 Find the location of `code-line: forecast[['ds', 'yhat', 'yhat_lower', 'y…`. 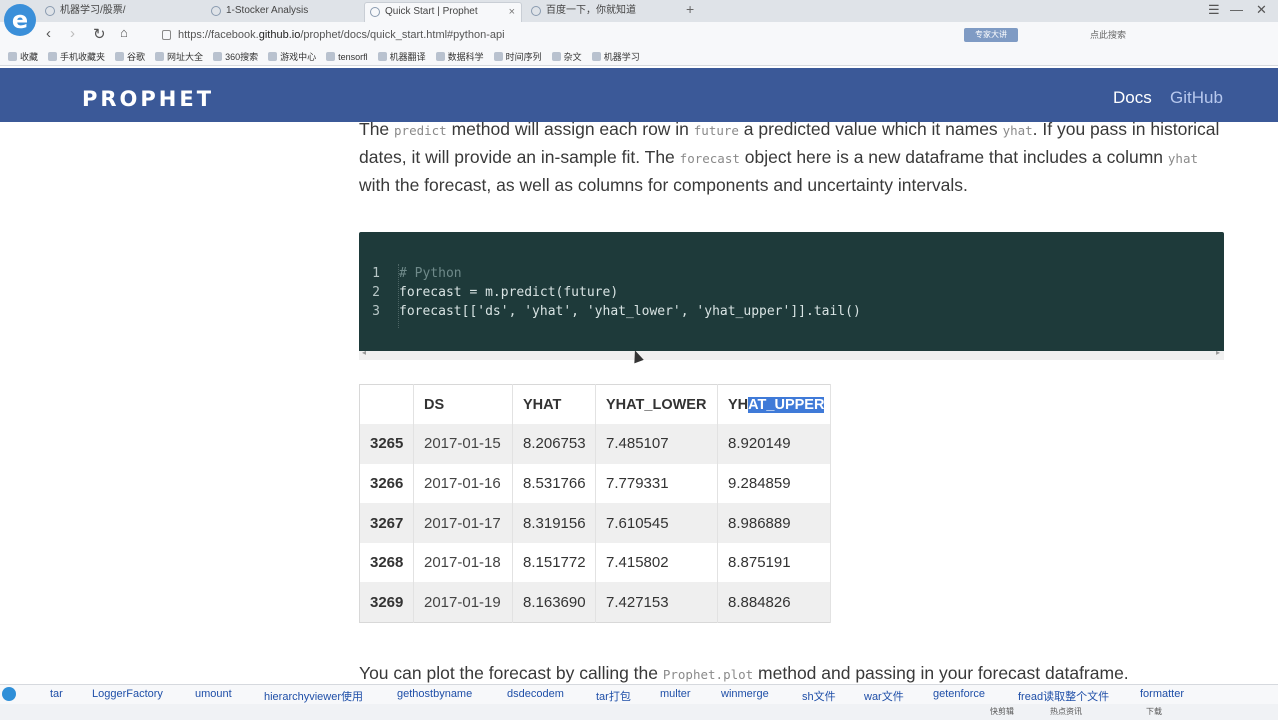

code-line: forecast[['ds', 'yhat', 'yhat_lower', 'y… is located at coordinates (630, 311).